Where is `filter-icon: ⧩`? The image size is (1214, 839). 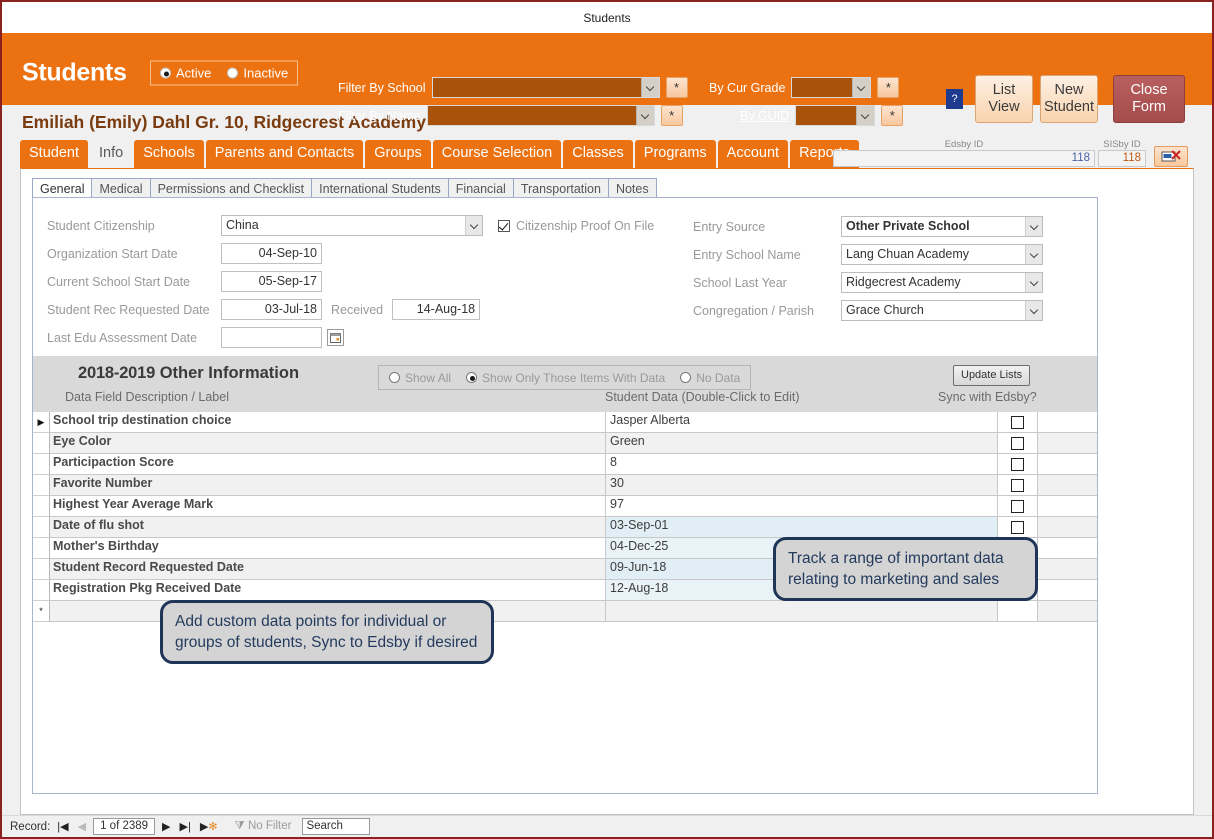 filter-icon: ⧩ is located at coordinates (239, 826).